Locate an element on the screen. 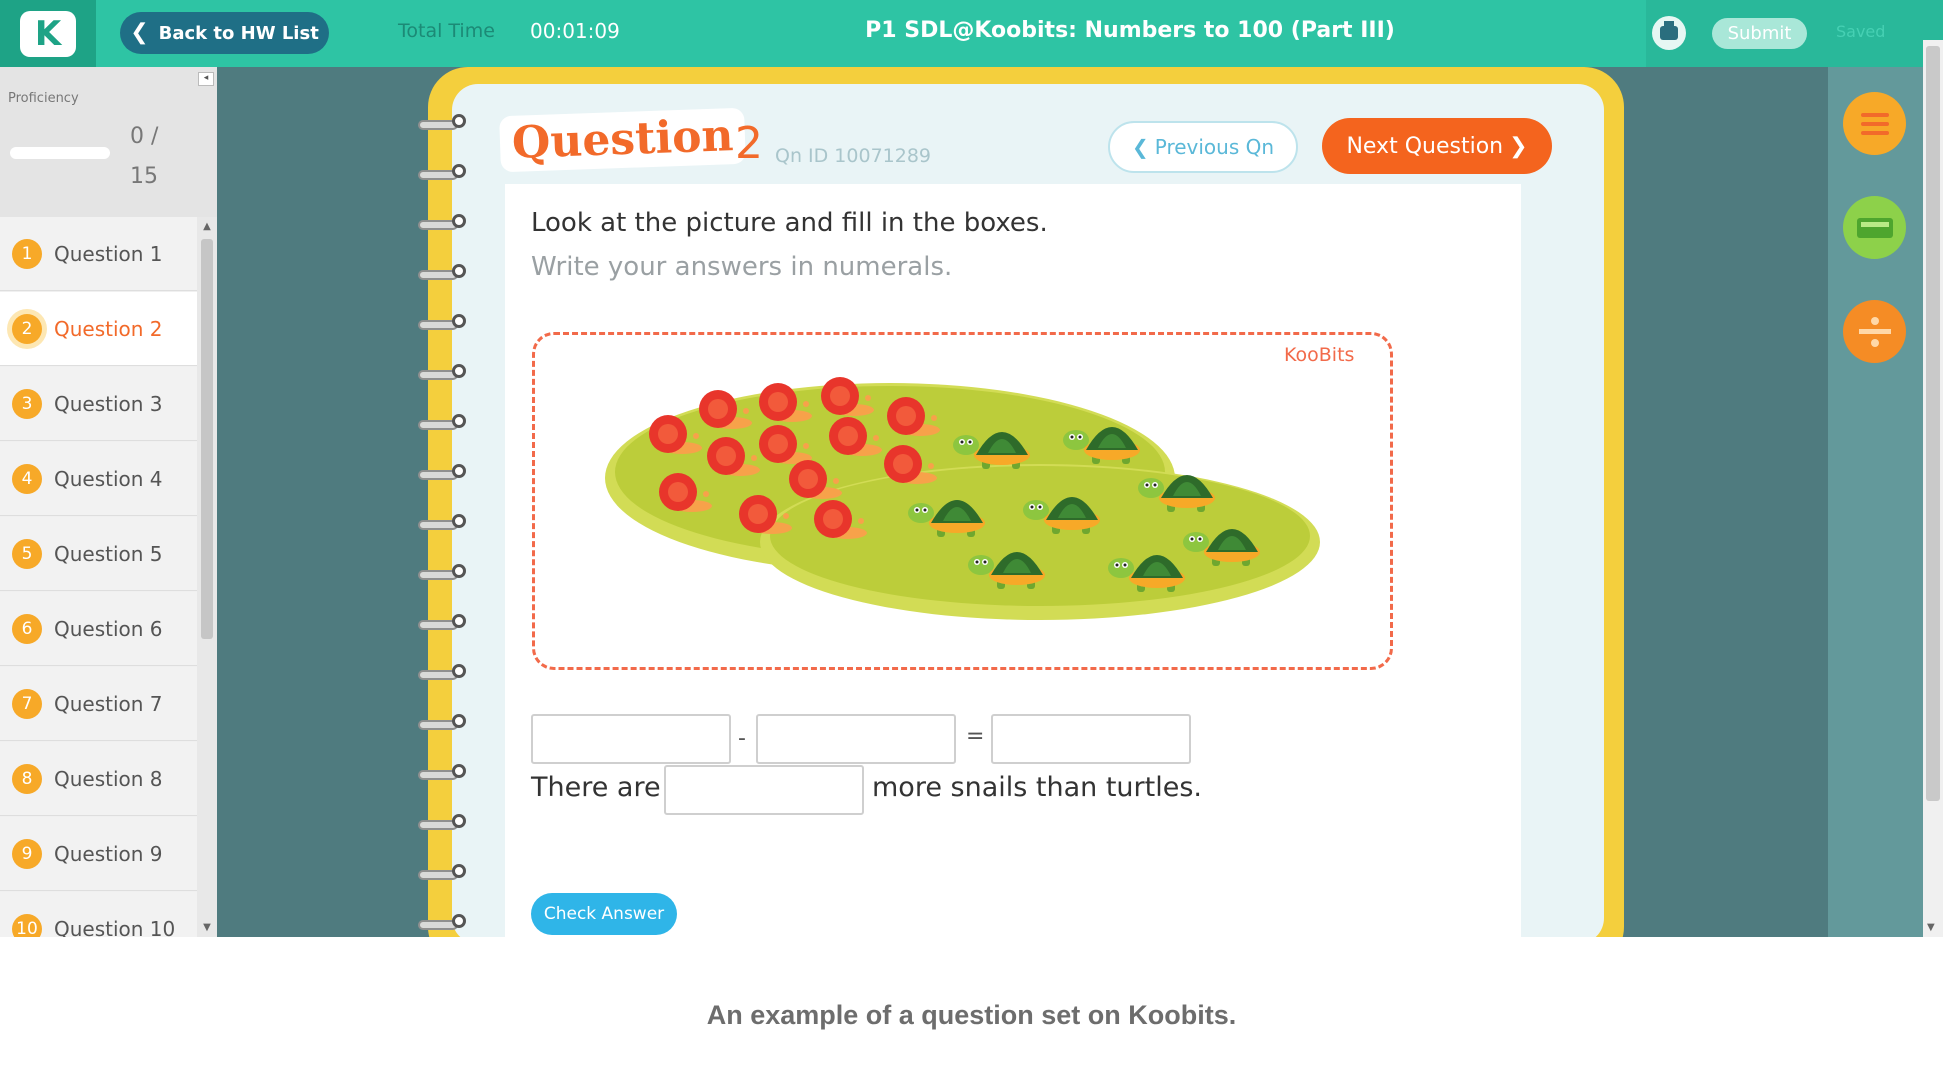  question-number-badge: 4 is located at coordinates (27, 478).